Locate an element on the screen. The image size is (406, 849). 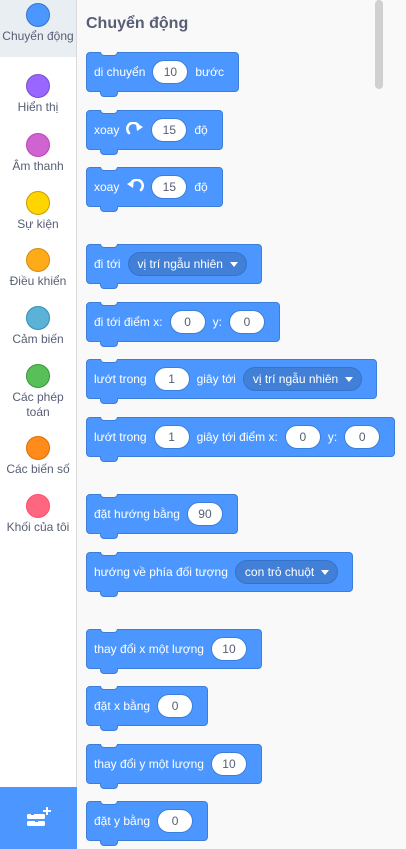
block-text: thay đổi x một lượng is located at coordinates (149, 649).